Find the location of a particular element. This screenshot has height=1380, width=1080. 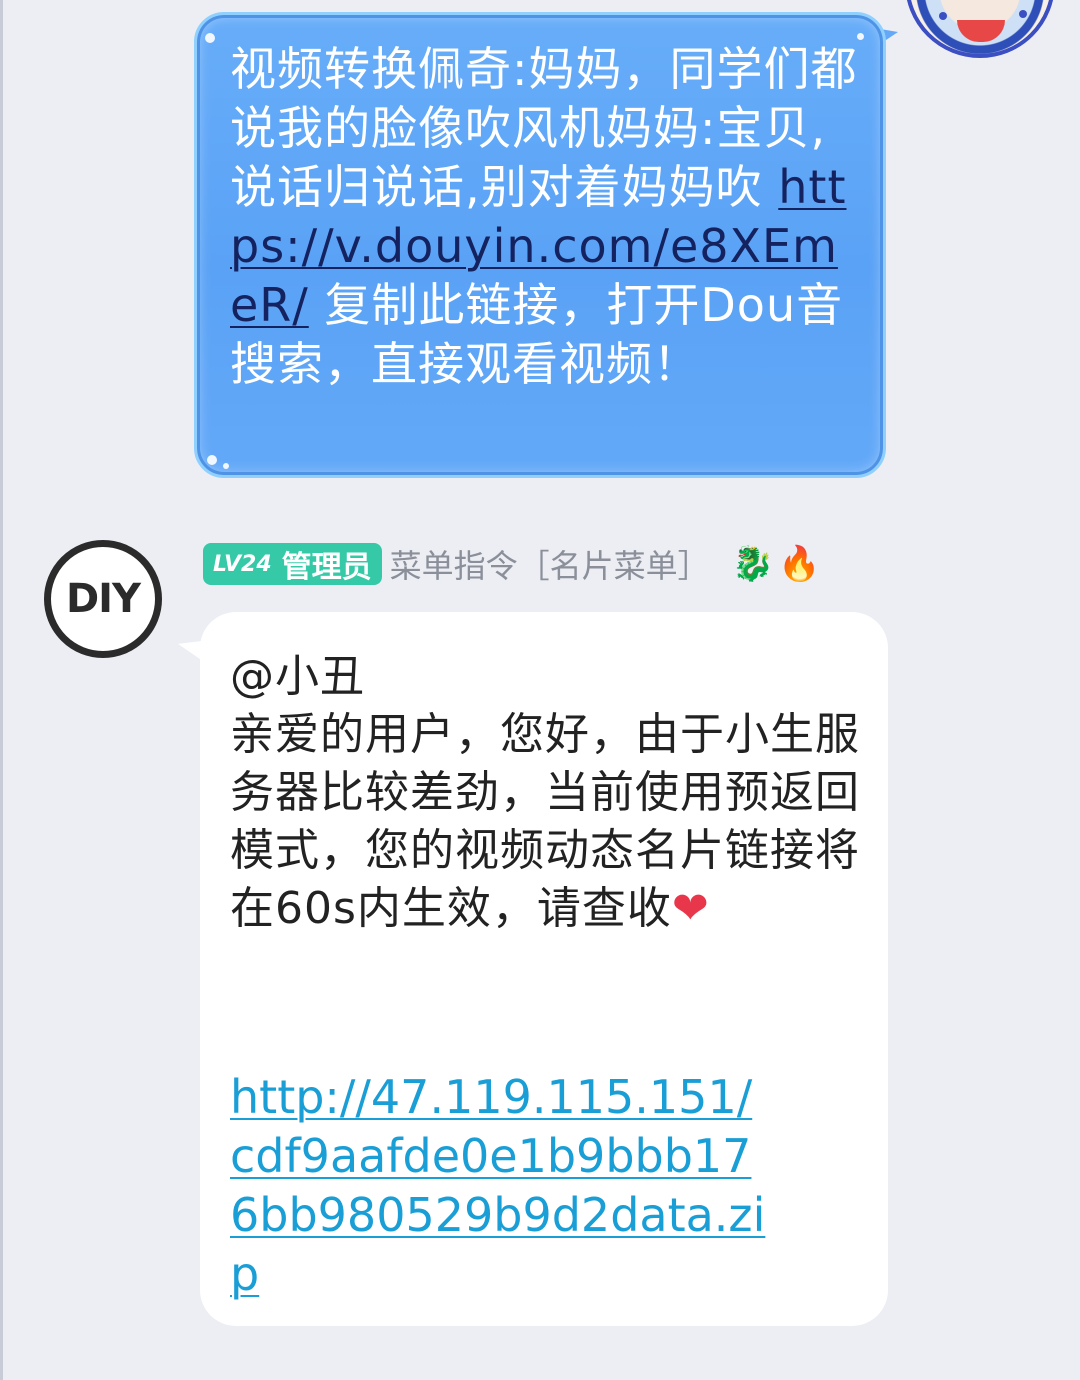

bot-avatar-text: DIY is located at coordinates (103, 599).